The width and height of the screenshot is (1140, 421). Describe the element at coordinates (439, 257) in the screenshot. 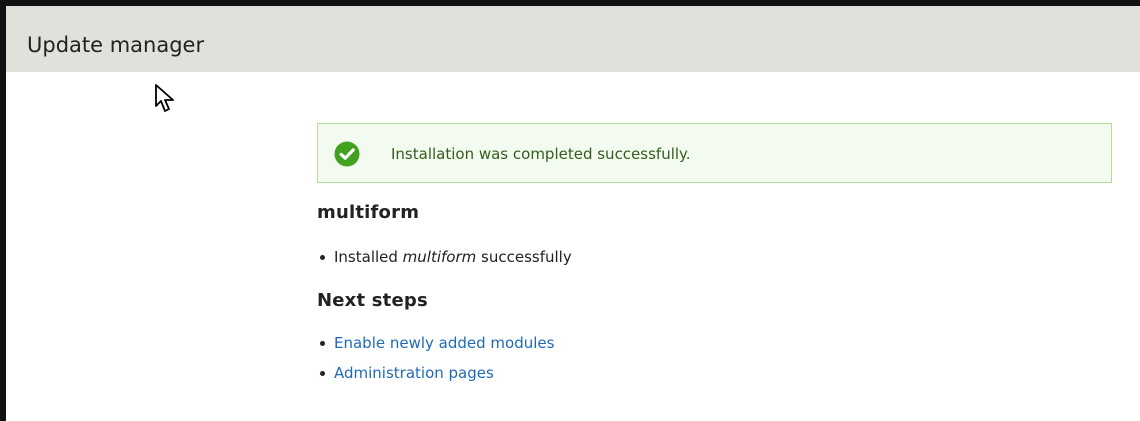

I see `installed-module-name: multiform` at that location.